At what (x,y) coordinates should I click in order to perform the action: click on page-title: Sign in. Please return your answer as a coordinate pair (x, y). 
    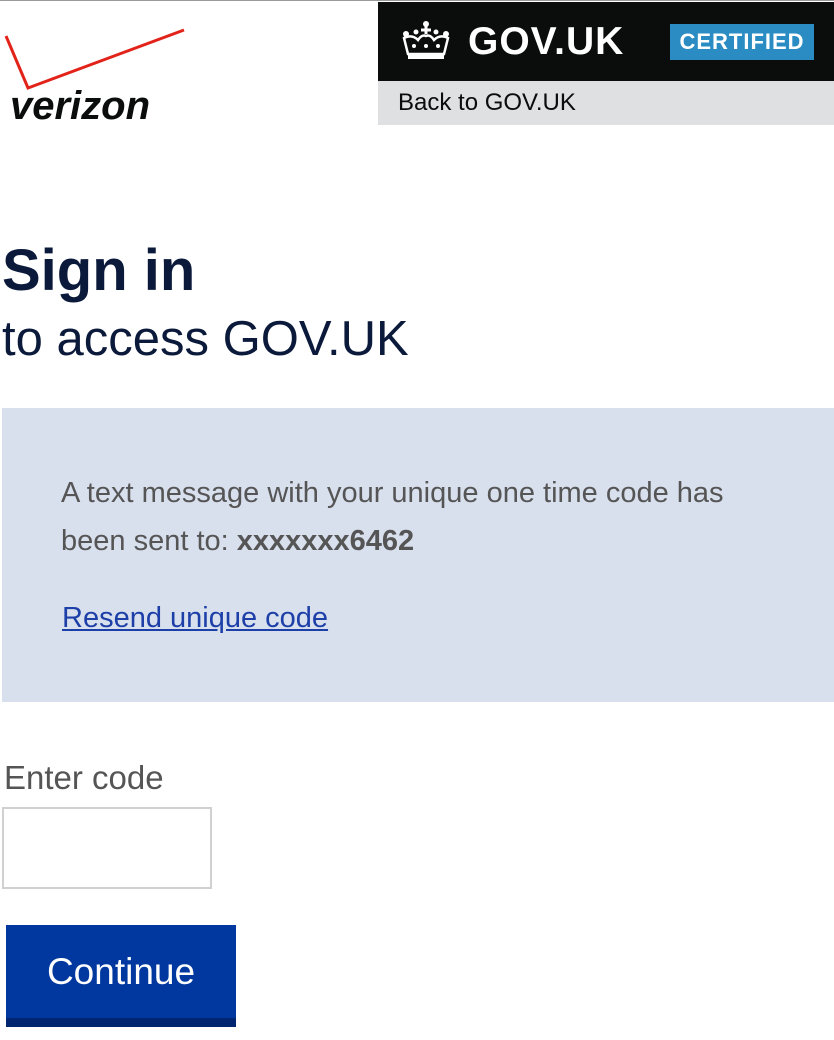
    Looking at the image, I should click on (99, 270).